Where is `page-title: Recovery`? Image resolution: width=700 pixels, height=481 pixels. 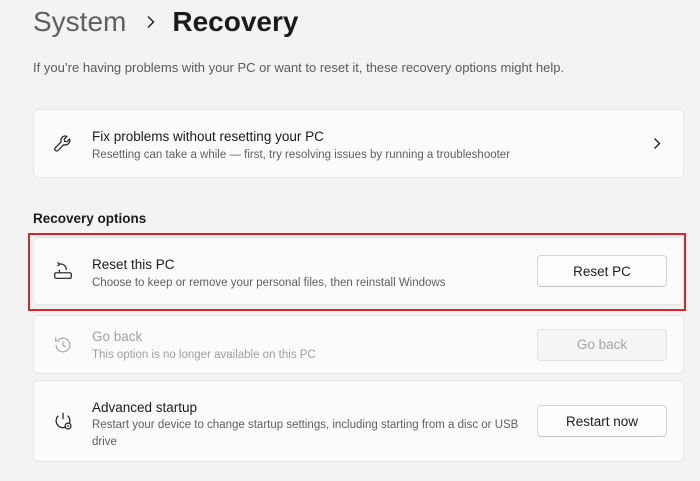 page-title: Recovery is located at coordinates (235, 21).